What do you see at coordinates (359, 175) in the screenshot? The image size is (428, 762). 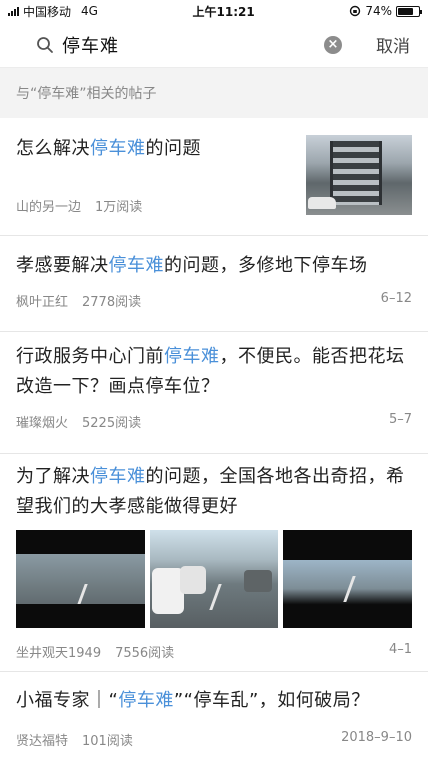 I see `post-thumbnail` at bounding box center [359, 175].